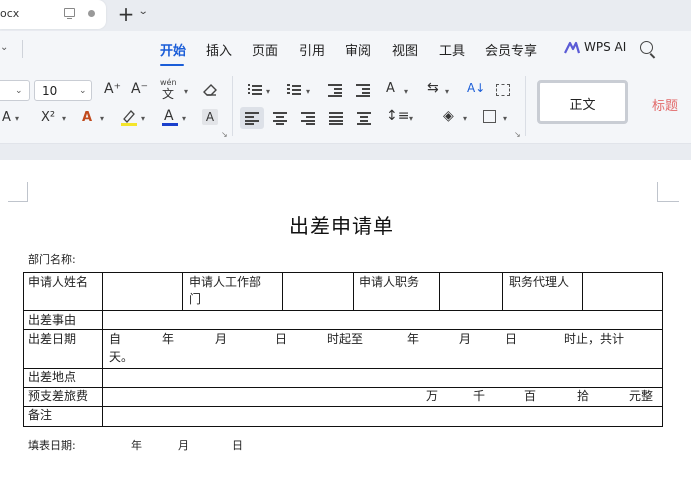 This screenshot has height=503, width=691. I want to click on wps-ai-logo-icon, so click(572, 48).